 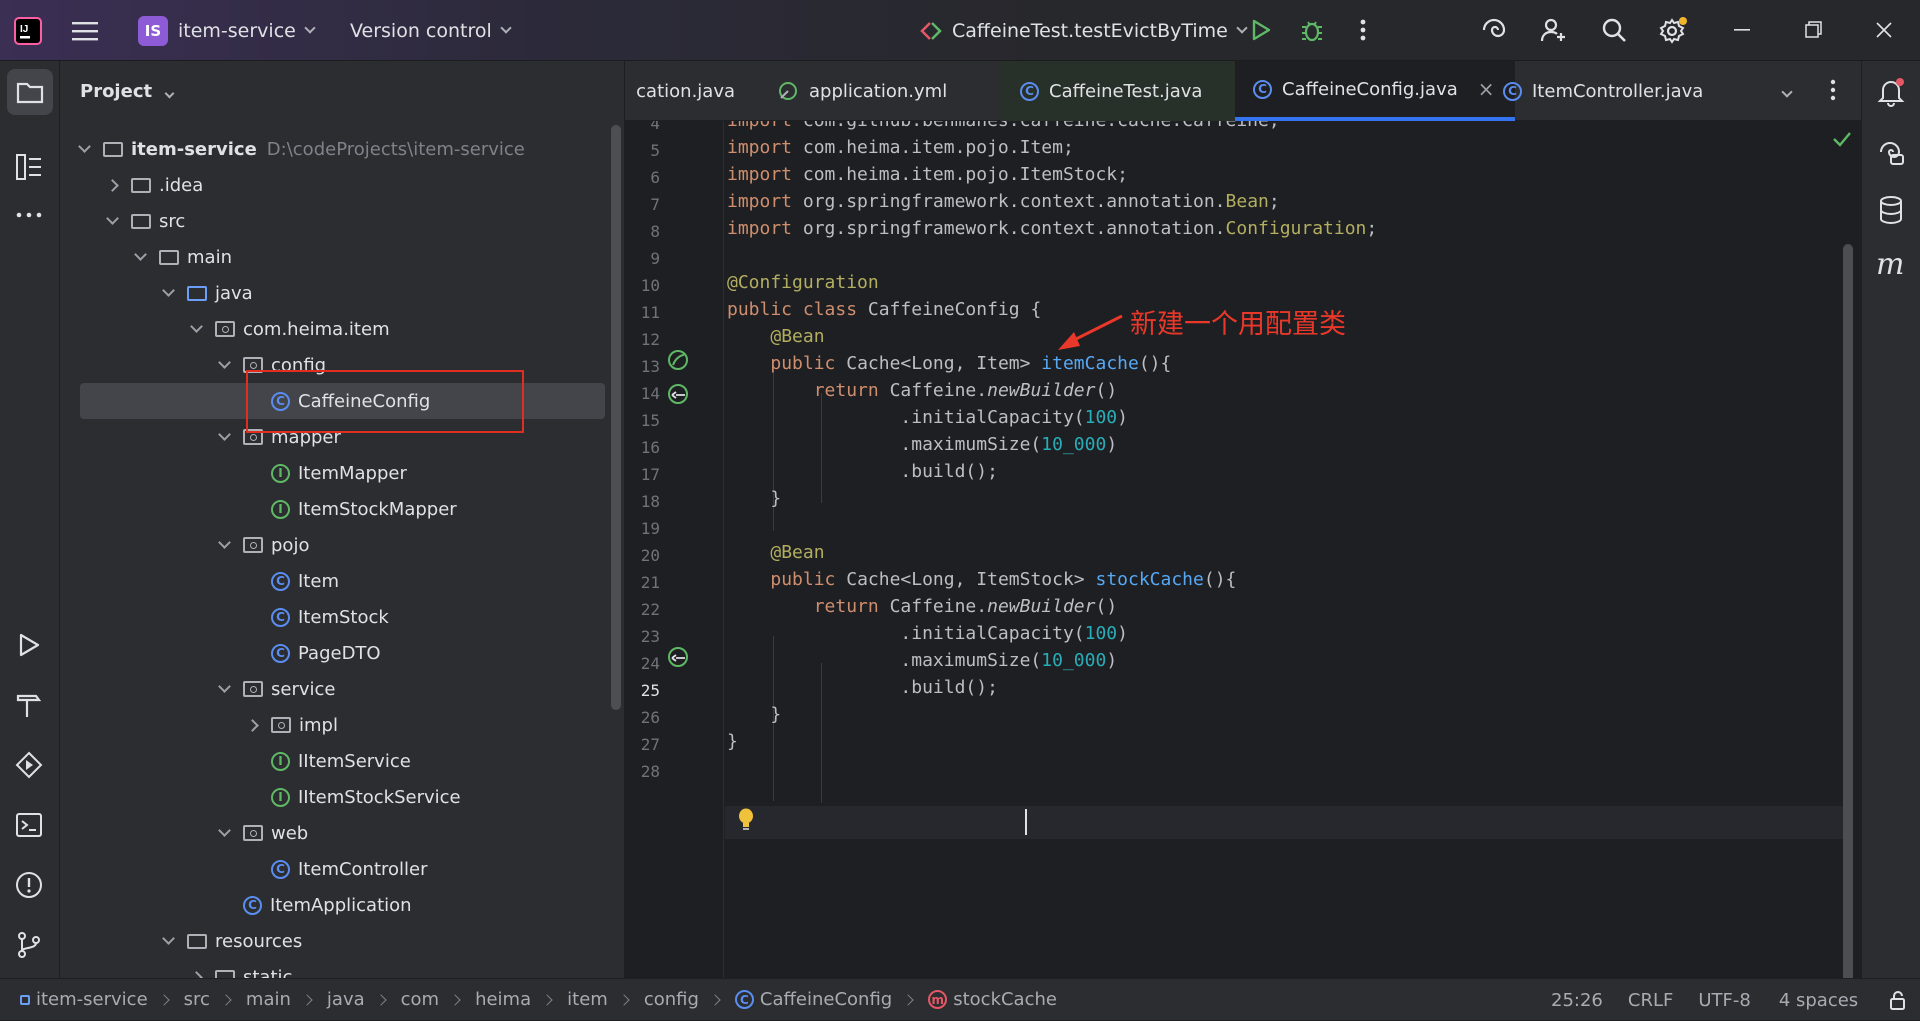 What do you see at coordinates (332, 185) in the screenshot?
I see `tree-item: .idea` at bounding box center [332, 185].